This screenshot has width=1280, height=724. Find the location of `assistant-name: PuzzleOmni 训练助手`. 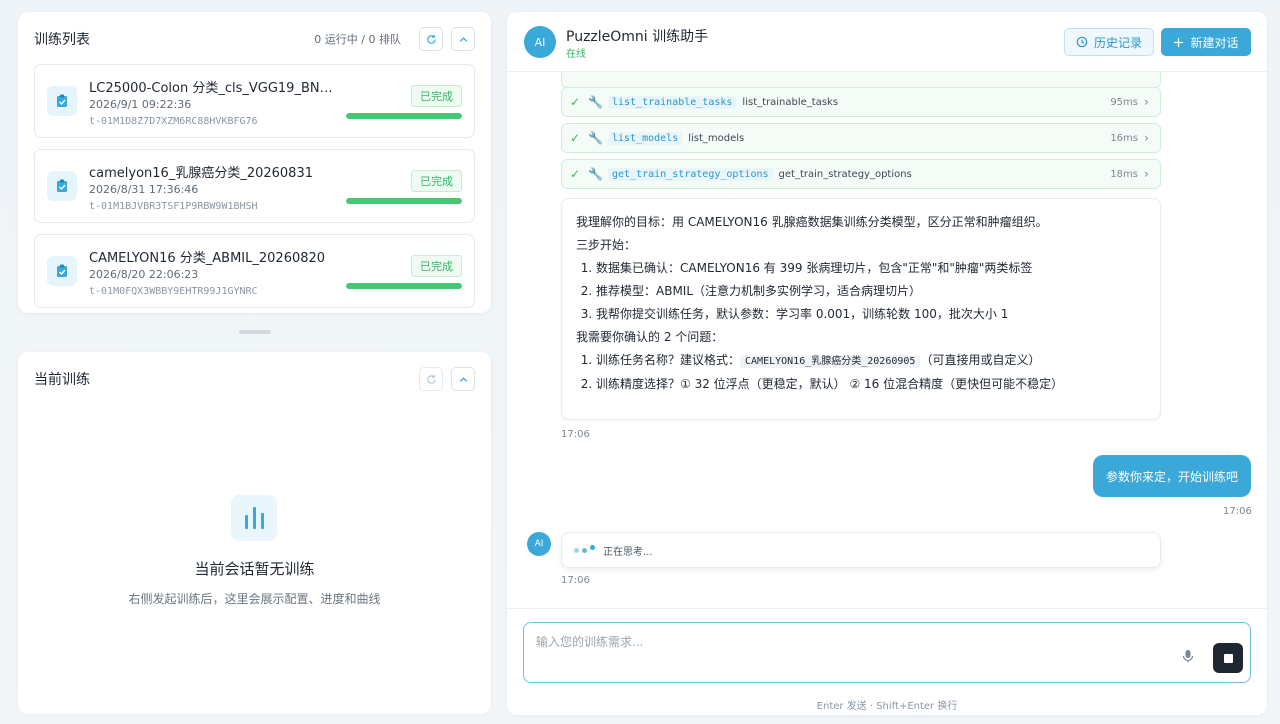

assistant-name: PuzzleOmni 训练助手 is located at coordinates (637, 37).